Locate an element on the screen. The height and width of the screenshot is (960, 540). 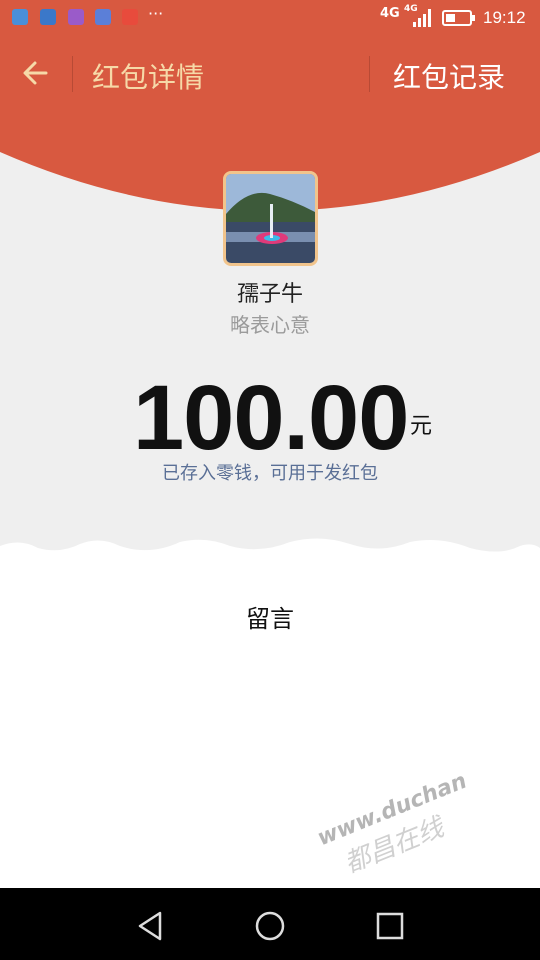
red-packet-record-link: 红包记录 is located at coordinates (449, 76).